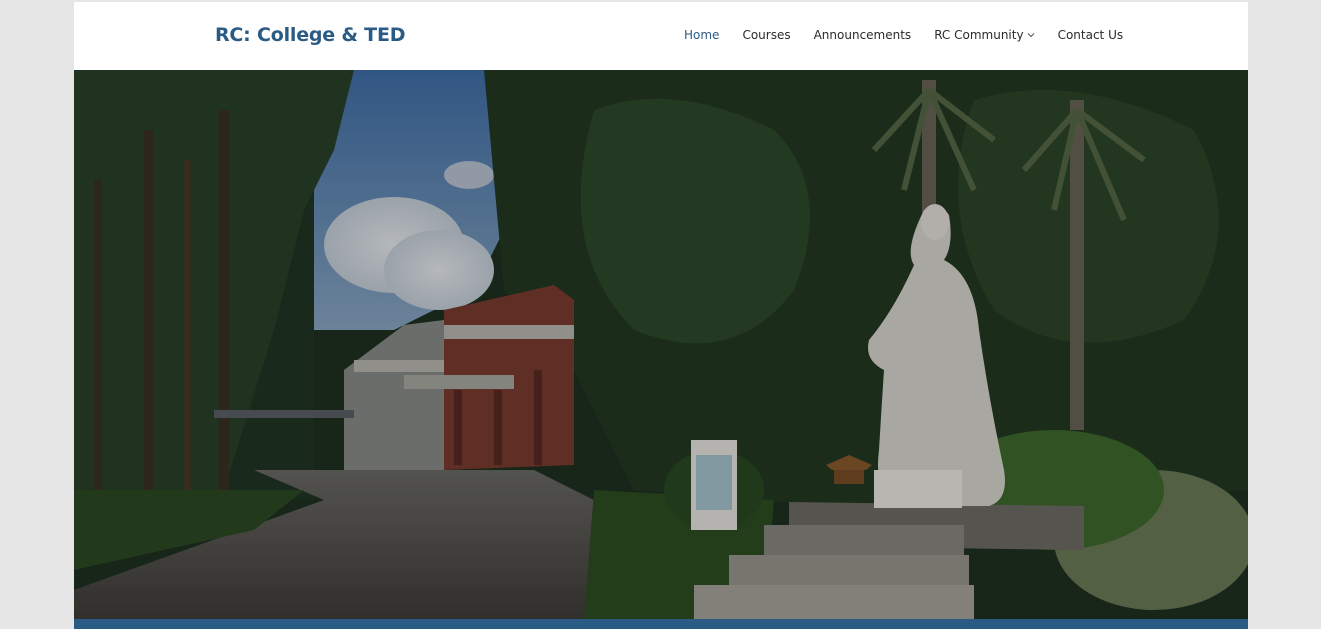 The height and width of the screenshot is (629, 1321). What do you see at coordinates (661, 624) in the screenshot?
I see `hero-bottom-accent-bar` at bounding box center [661, 624].